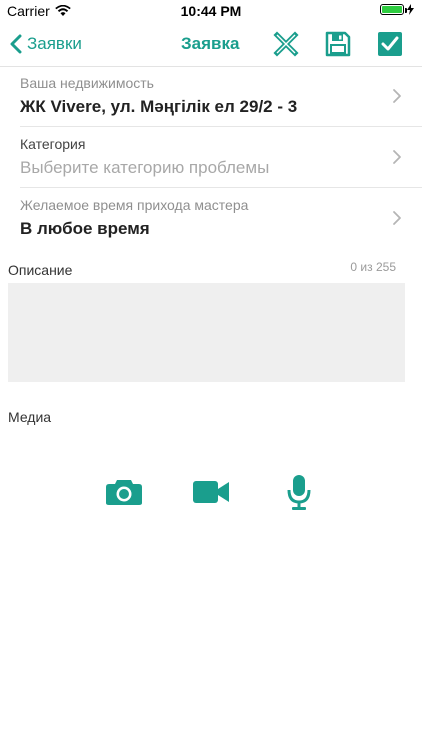 This screenshot has width=422, height=750. What do you see at coordinates (145, 167) in the screenshot?
I see `category-placeholder: Выберите категорию проблемы` at bounding box center [145, 167].